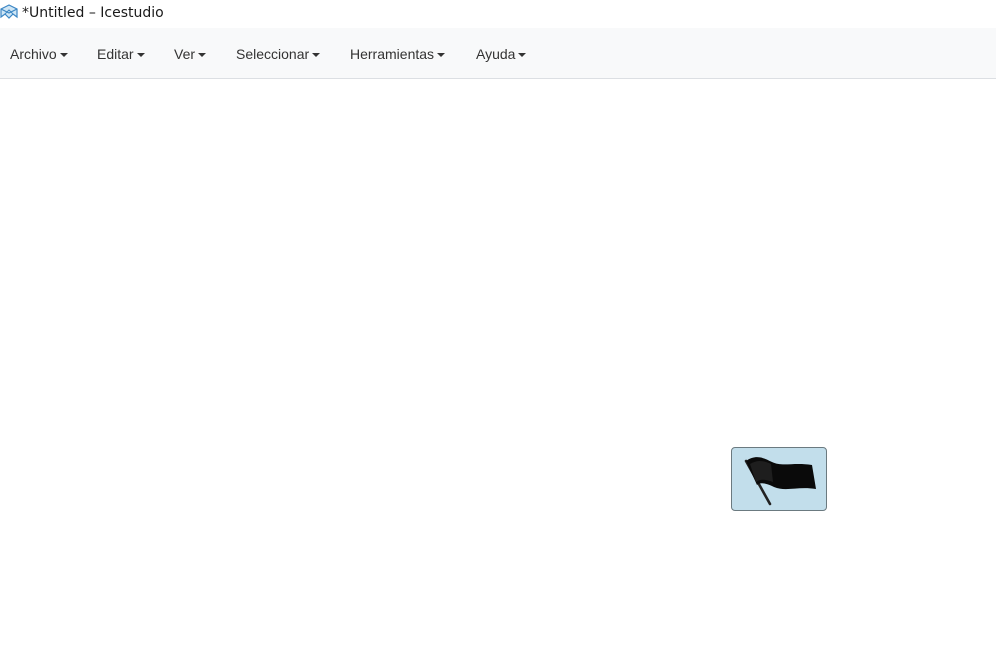 Image resolution: width=996 pixels, height=668 pixels. Describe the element at coordinates (498, 14) in the screenshot. I see `title-bar: *Untitled – Icestudio` at that location.